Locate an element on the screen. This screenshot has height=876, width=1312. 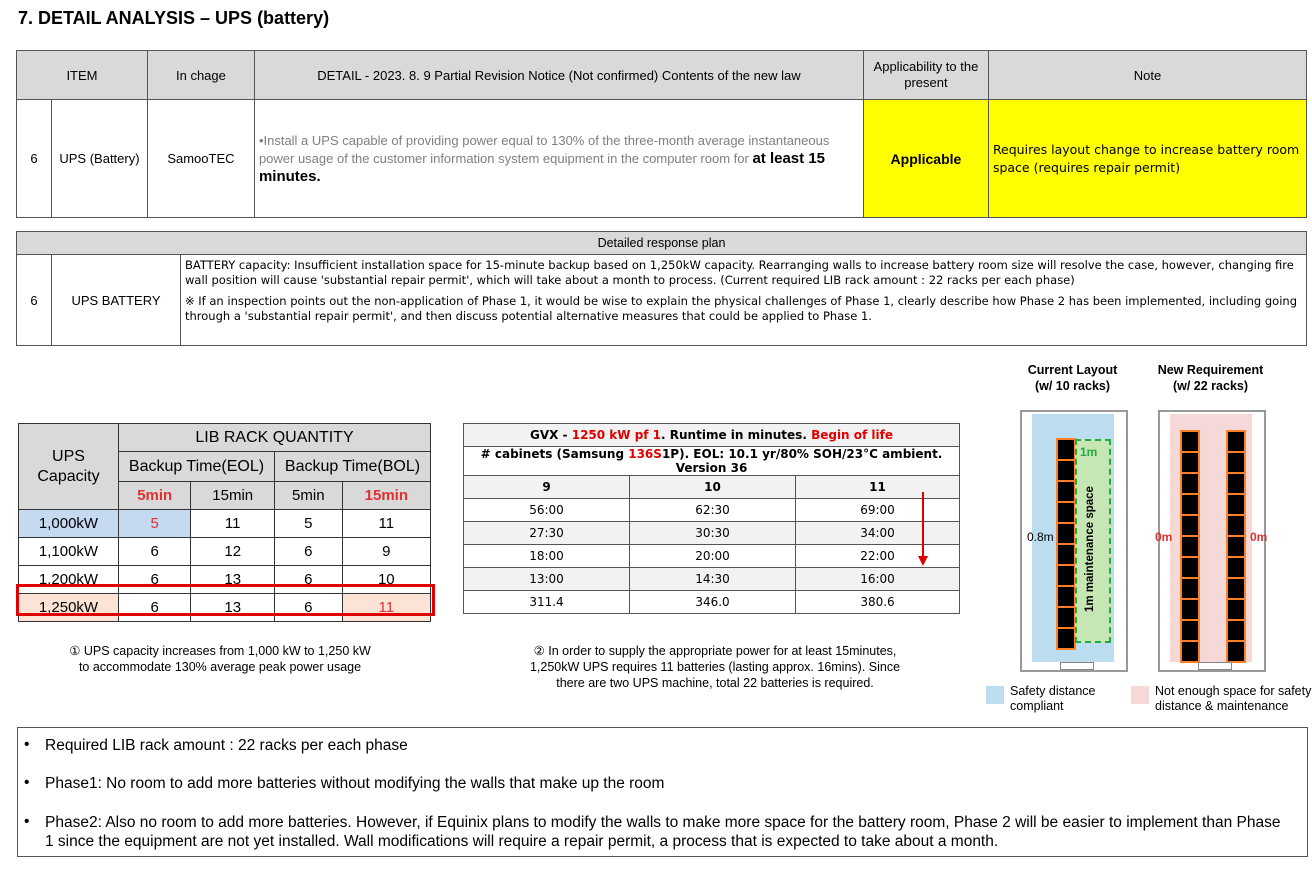
legend-compliant-line: Safety distance is located at coordinates (1053, 691).